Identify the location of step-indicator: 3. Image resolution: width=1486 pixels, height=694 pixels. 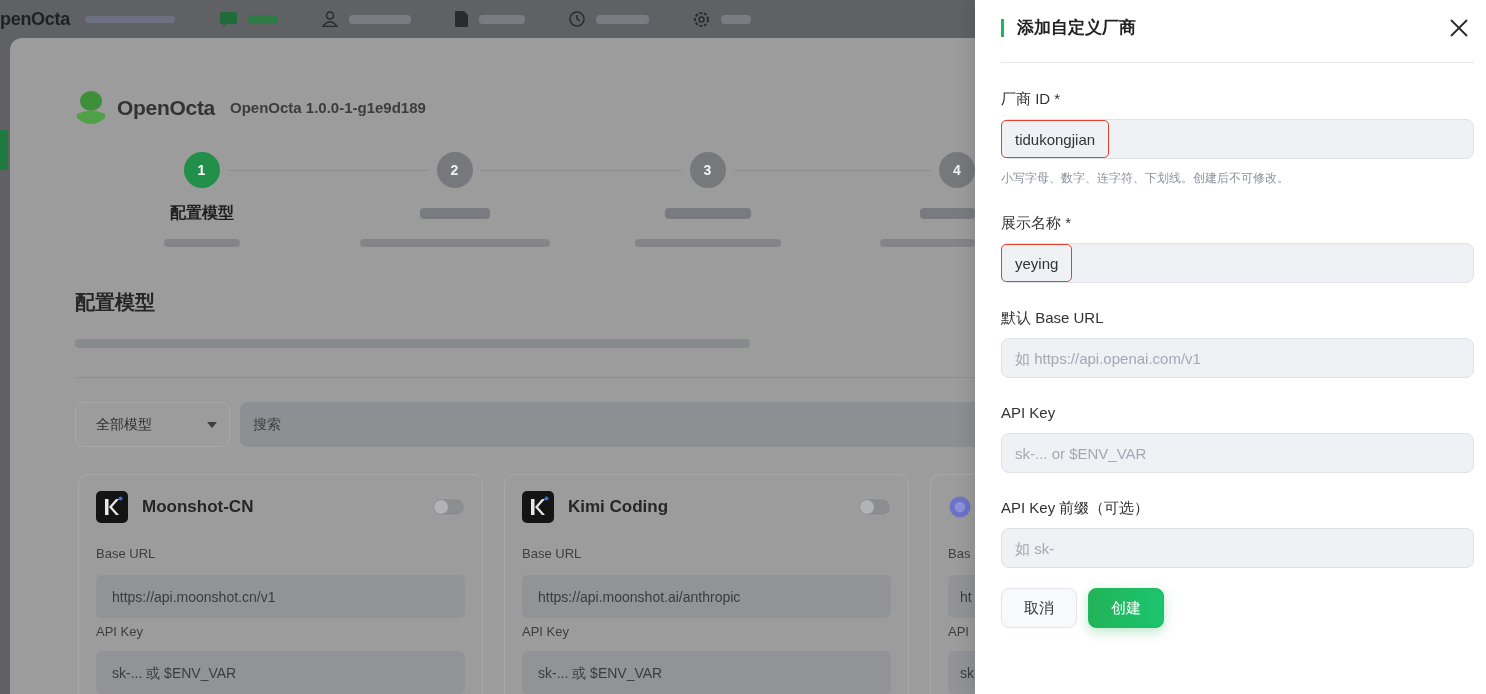
(707, 170).